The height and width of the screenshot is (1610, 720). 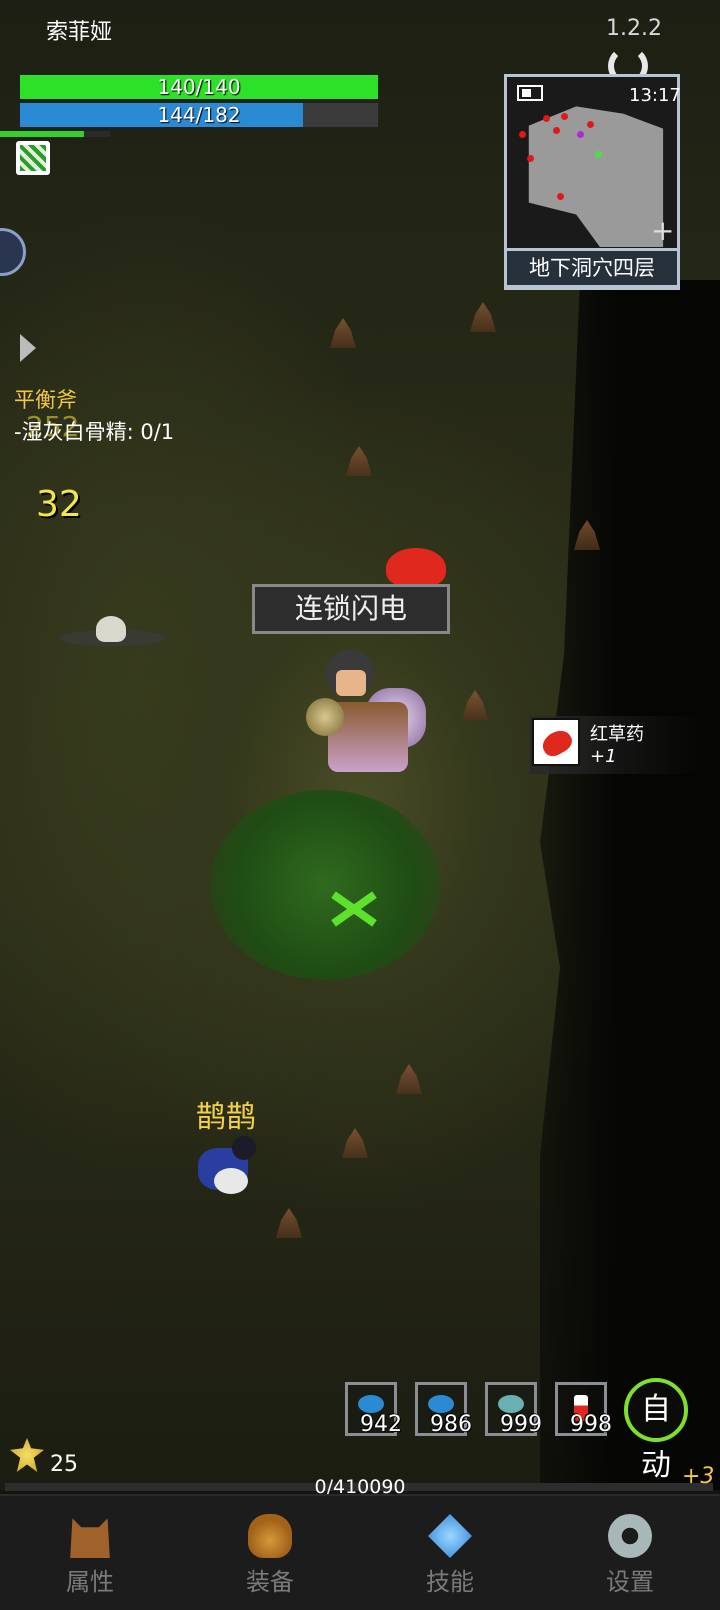 What do you see at coordinates (580, 134) in the screenshot?
I see `player-marker` at bounding box center [580, 134].